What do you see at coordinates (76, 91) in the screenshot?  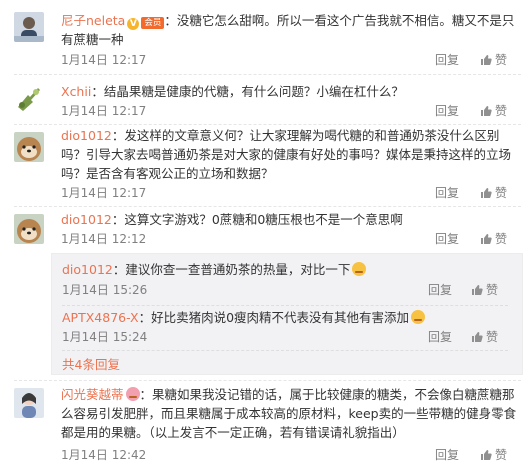 I see `user-nickname: Xchii` at bounding box center [76, 91].